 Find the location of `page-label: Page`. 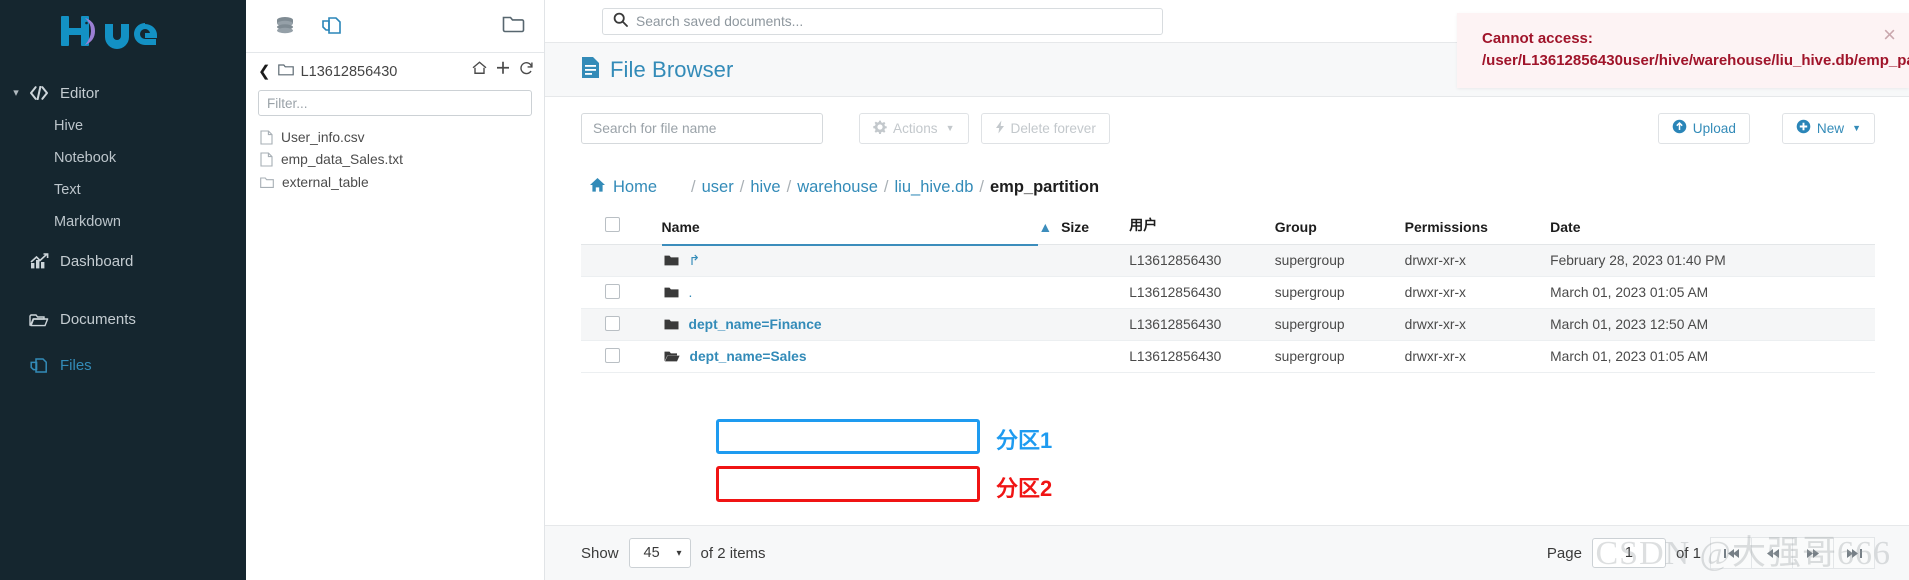

page-label: Page is located at coordinates (1564, 553).